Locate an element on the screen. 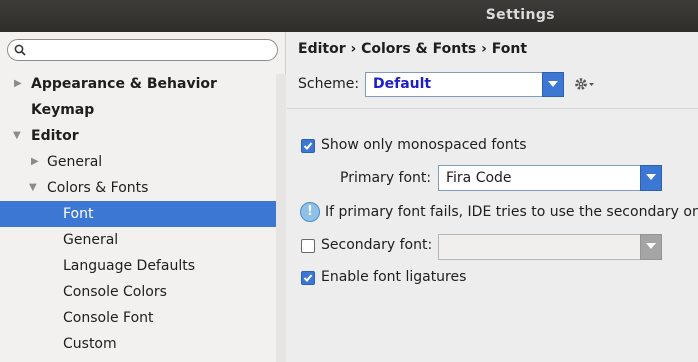 The width and height of the screenshot is (698, 362). sidebar-item-editor: ▼ Editor is located at coordinates (143, 136).